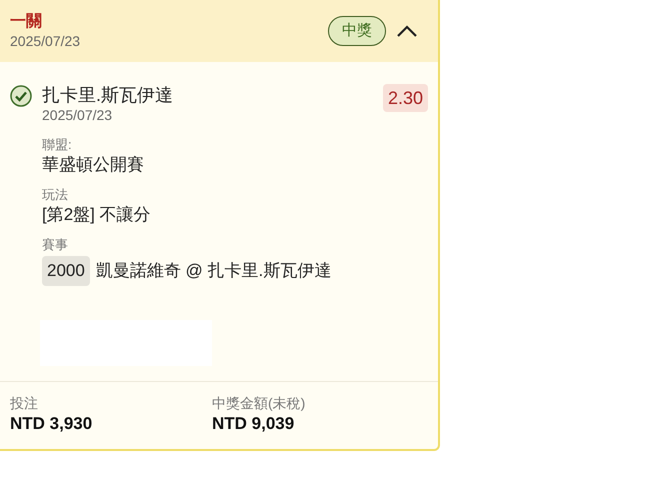 The width and height of the screenshot is (654, 490). What do you see at coordinates (97, 215) in the screenshot?
I see `field-value: [第2盤] 不讓分` at bounding box center [97, 215].